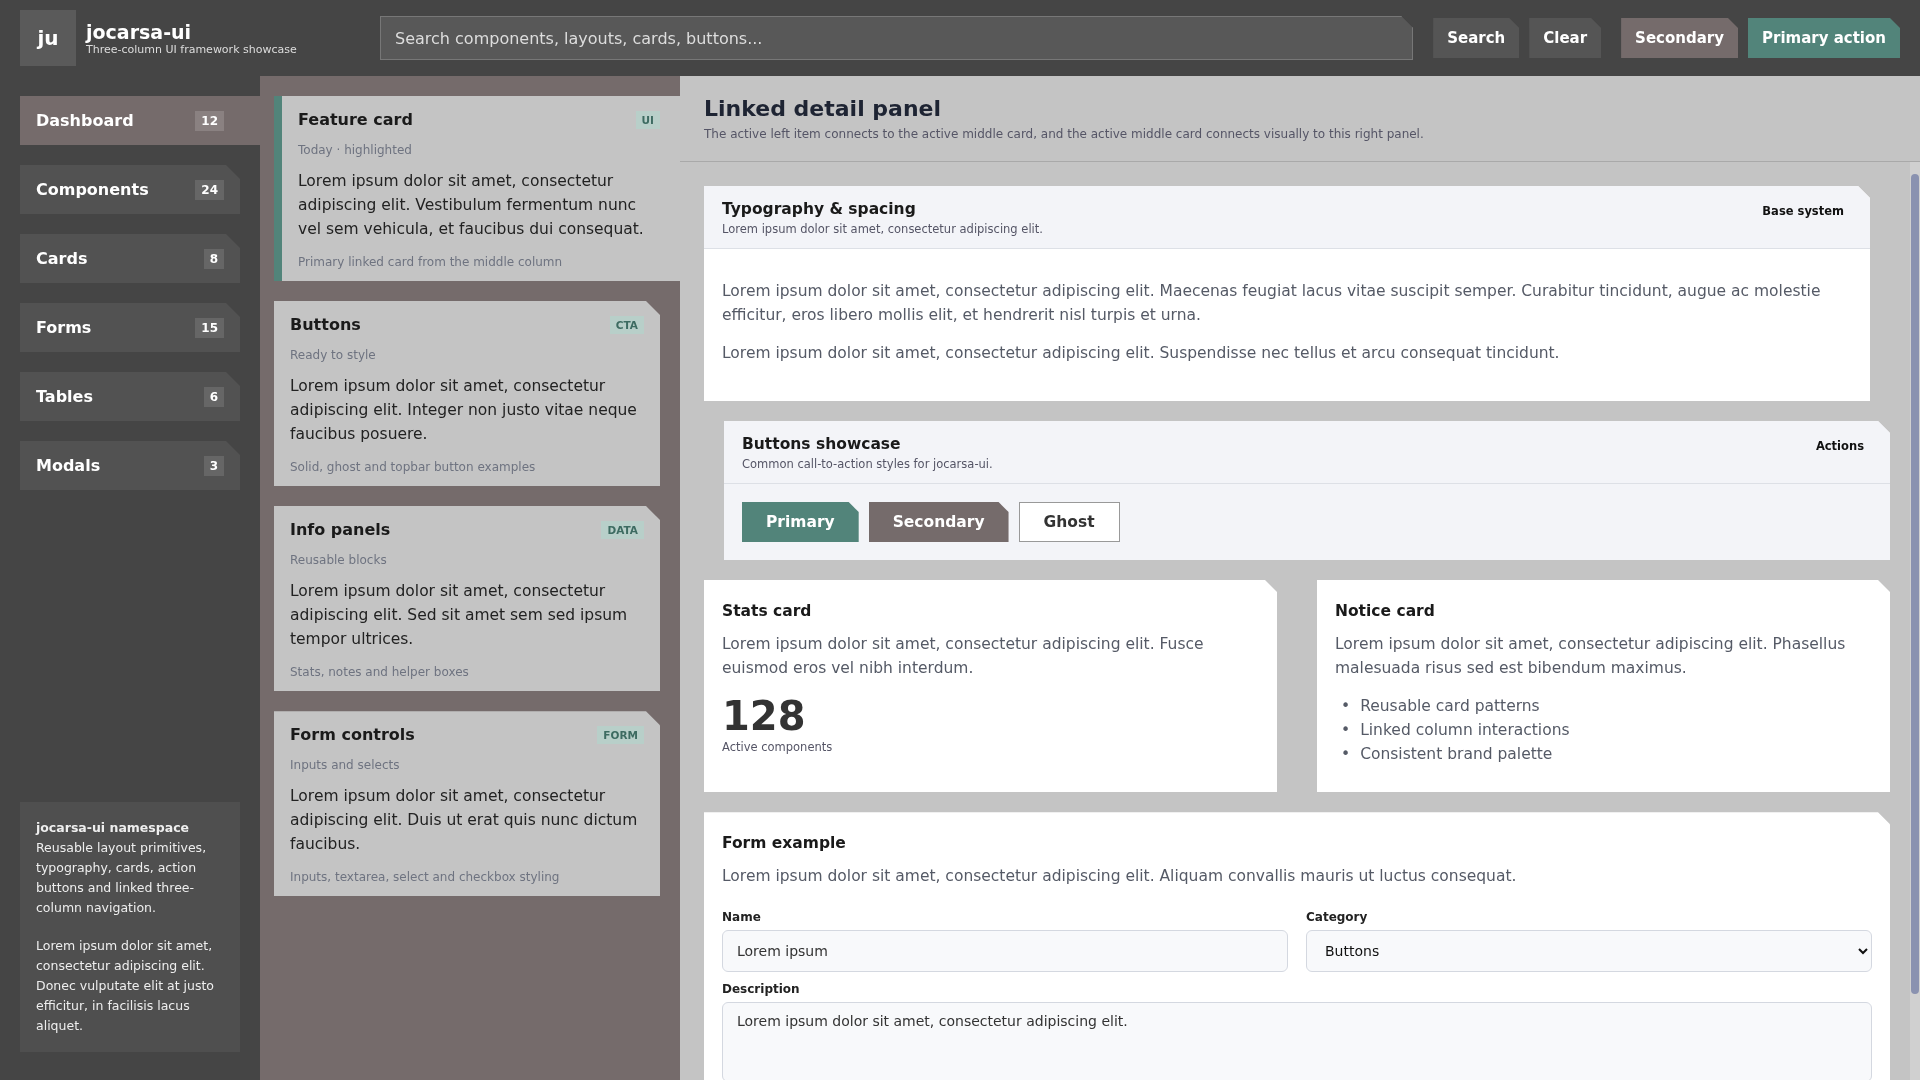  Describe the element at coordinates (819, 209) in the screenshot. I see `card-title: Typography & spacing` at that location.